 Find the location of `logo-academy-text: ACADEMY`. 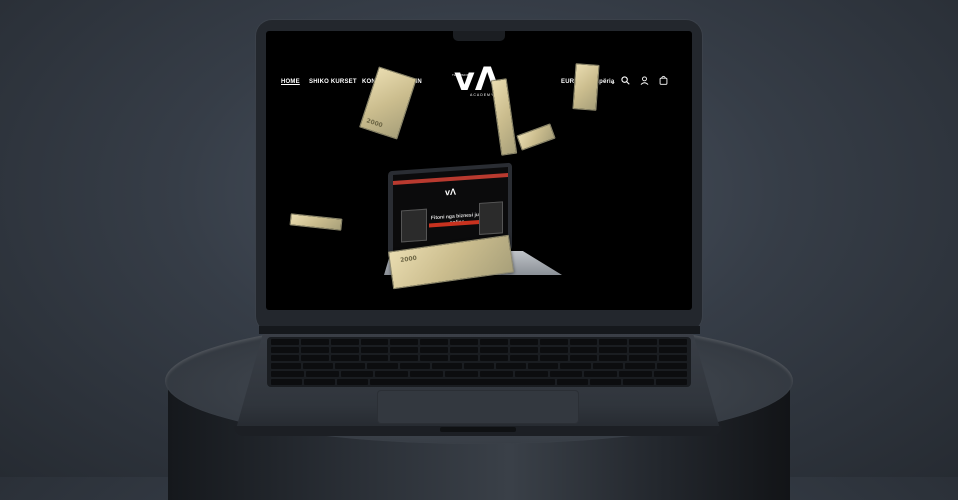

logo-academy-text: ACADEMY is located at coordinates (482, 95).